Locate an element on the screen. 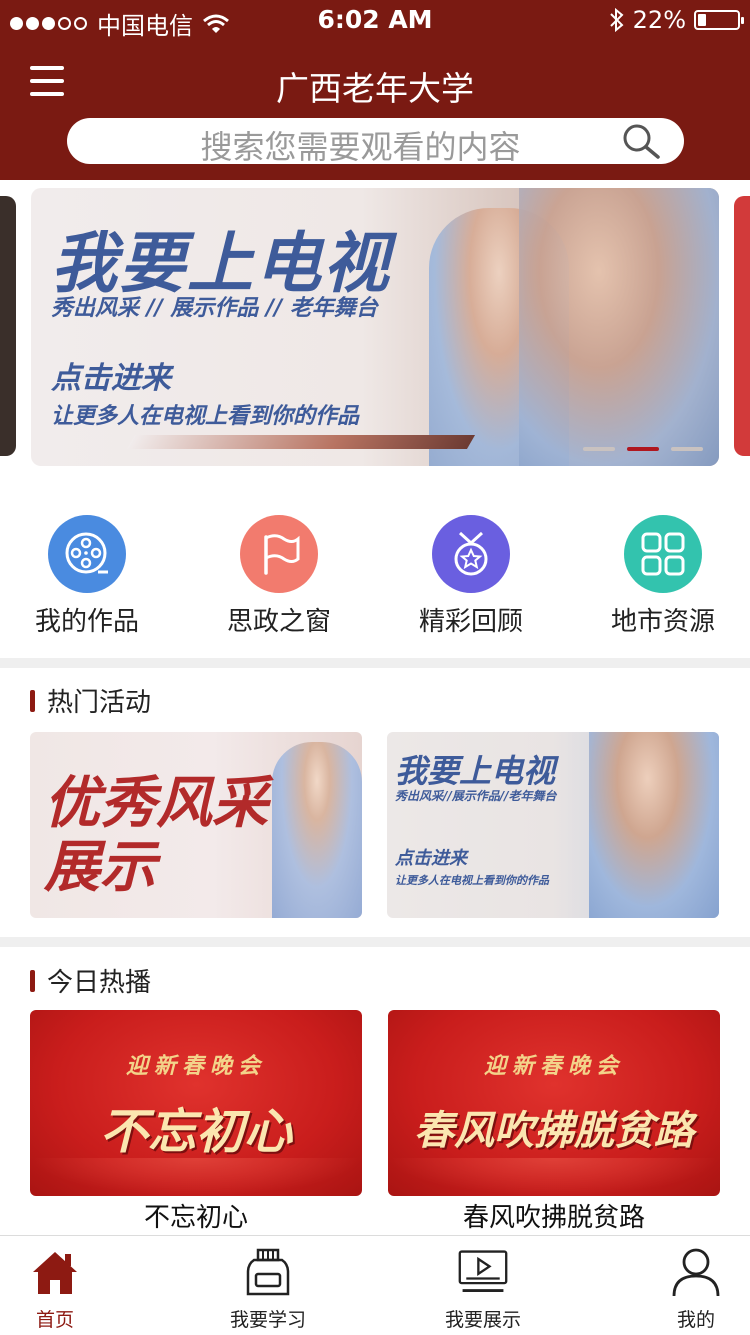  bluetooth-icon is located at coordinates (616, 20).